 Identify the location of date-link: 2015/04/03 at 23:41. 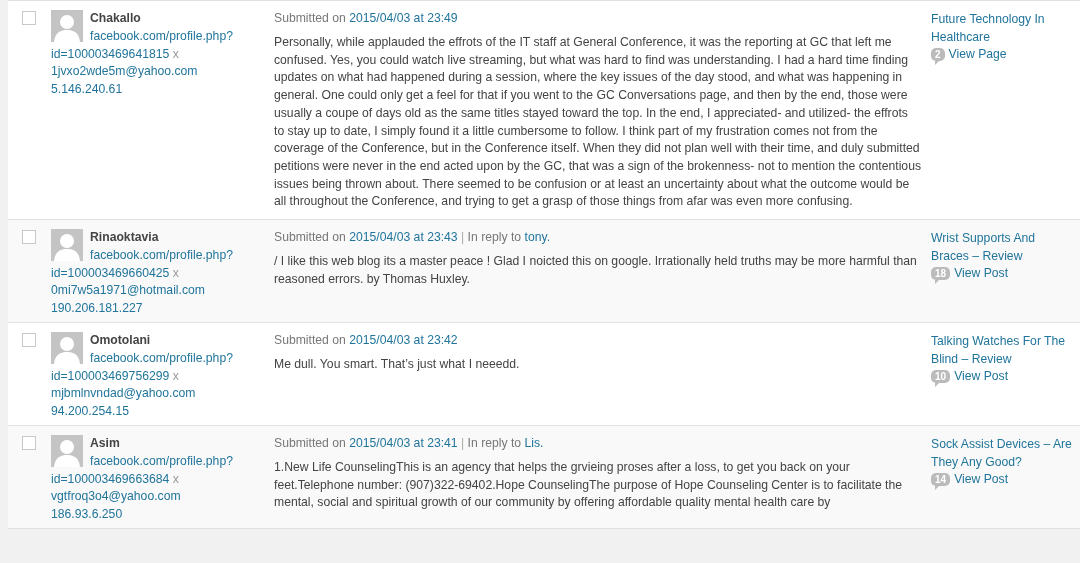
(403, 443).